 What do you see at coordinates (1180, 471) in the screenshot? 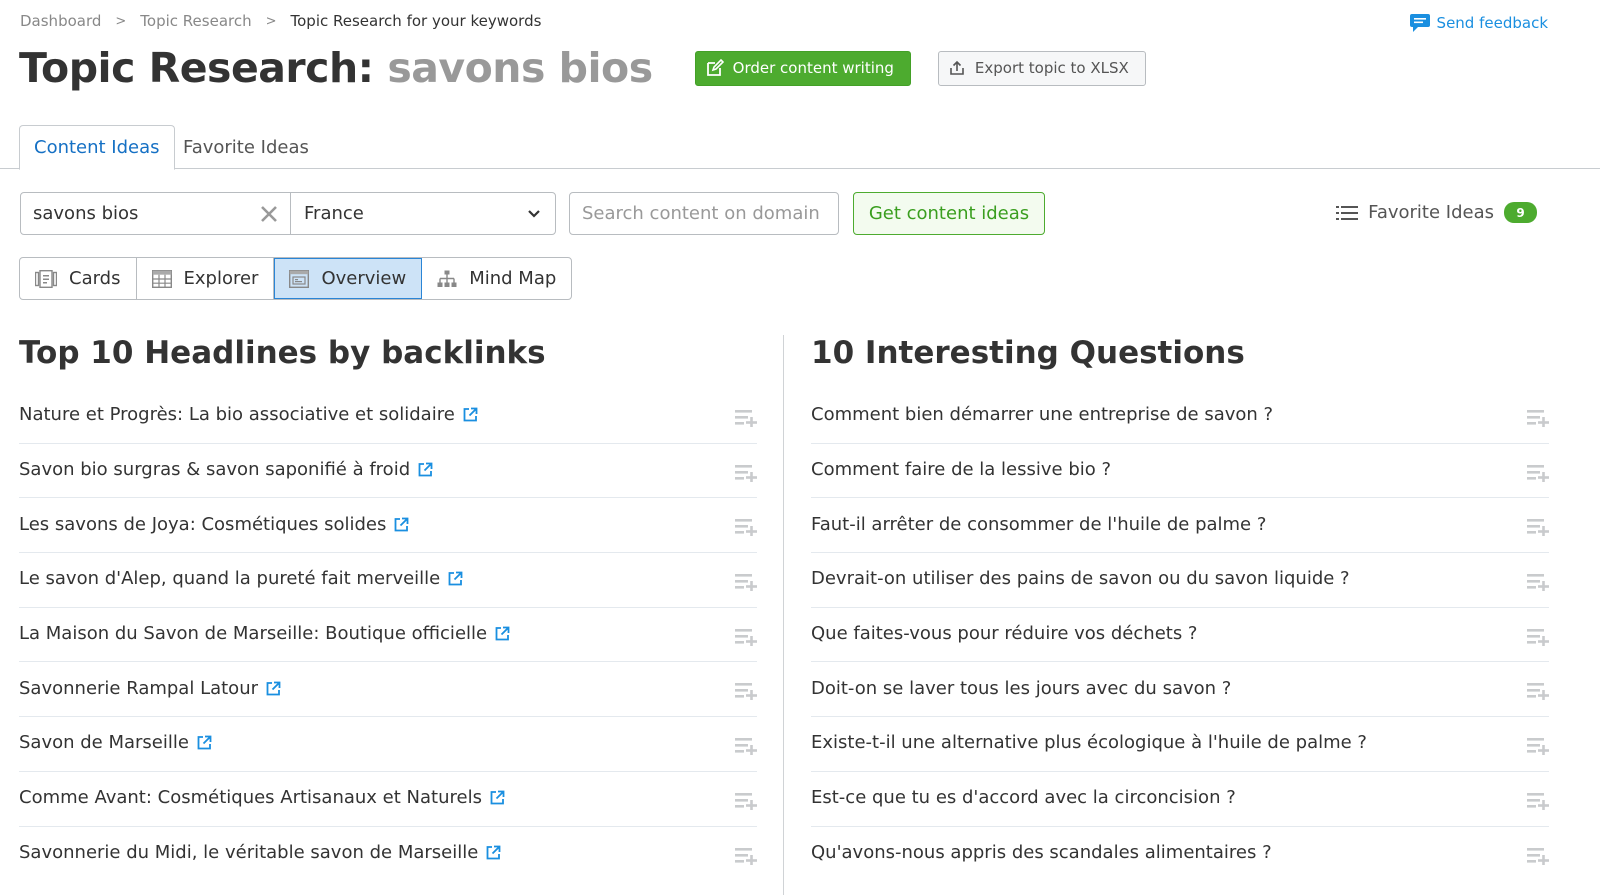
I see `question-item: Comment faire de la lessive bio ?` at bounding box center [1180, 471].